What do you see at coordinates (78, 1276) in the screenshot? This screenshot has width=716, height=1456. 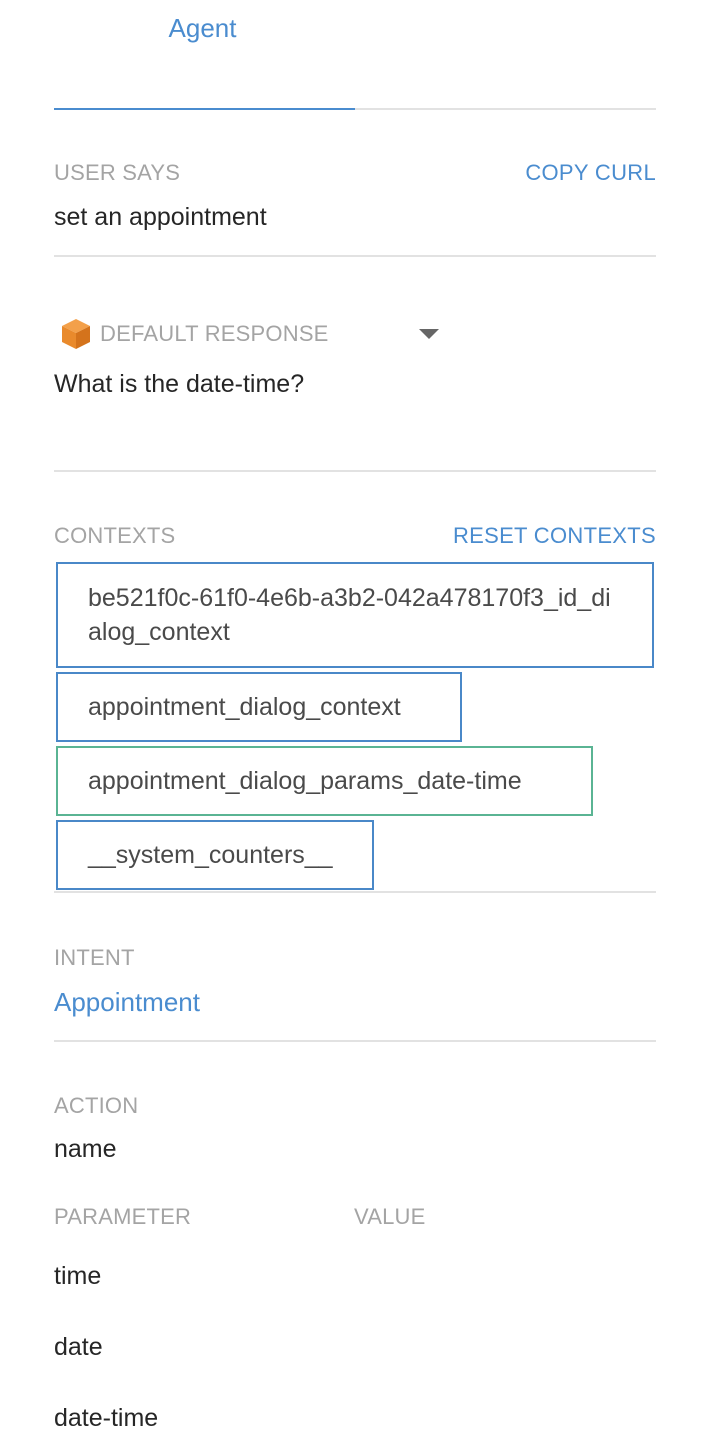 I see `parameter-name: time` at bounding box center [78, 1276].